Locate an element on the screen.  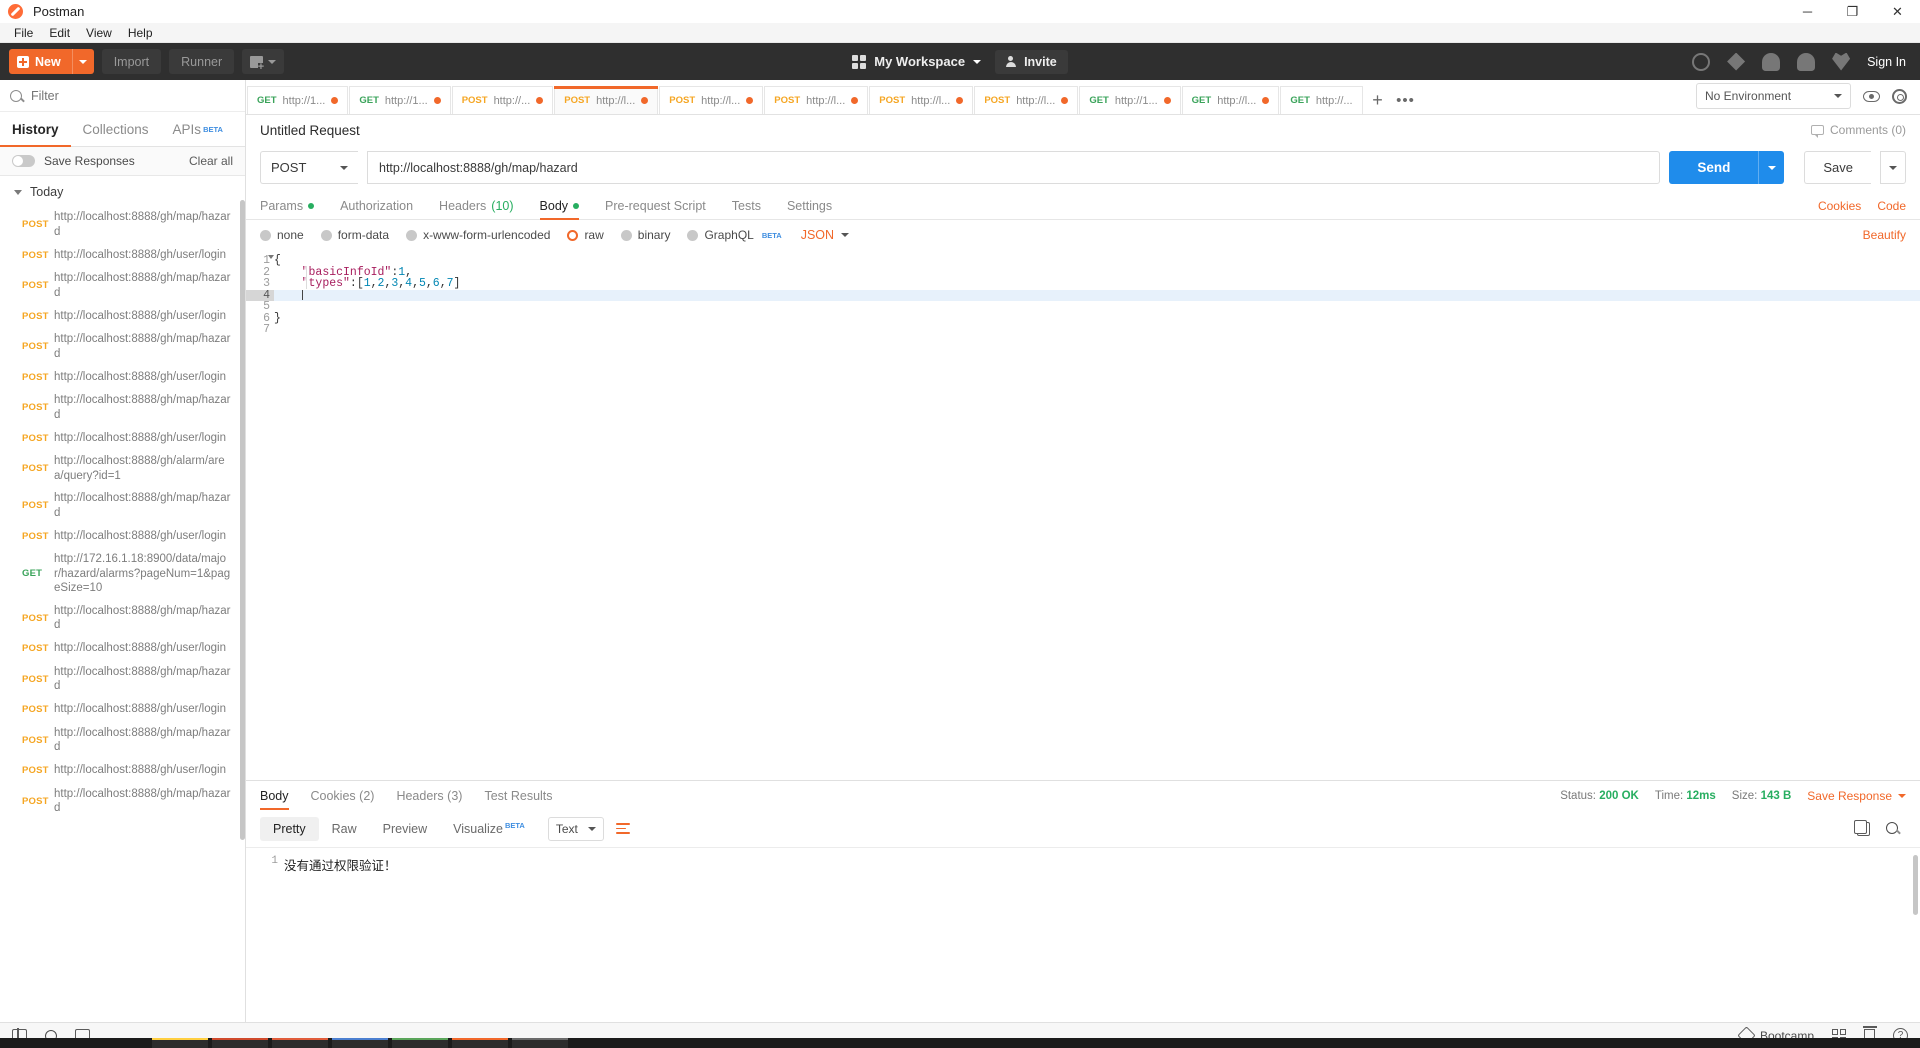
new-button-main: New is located at coordinates (40, 61).